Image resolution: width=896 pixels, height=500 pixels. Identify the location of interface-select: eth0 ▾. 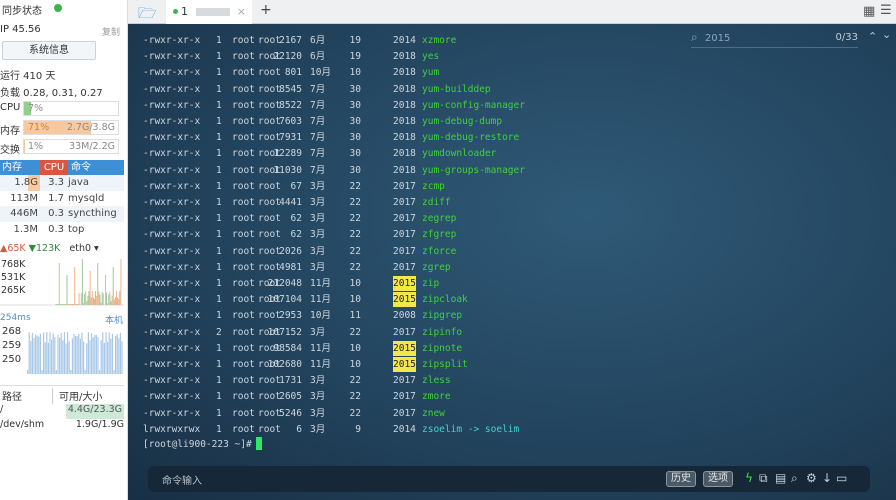
(83, 248).